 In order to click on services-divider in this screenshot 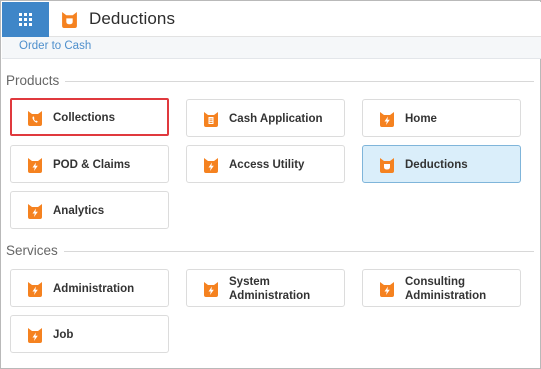, I will do `click(270, 251)`.